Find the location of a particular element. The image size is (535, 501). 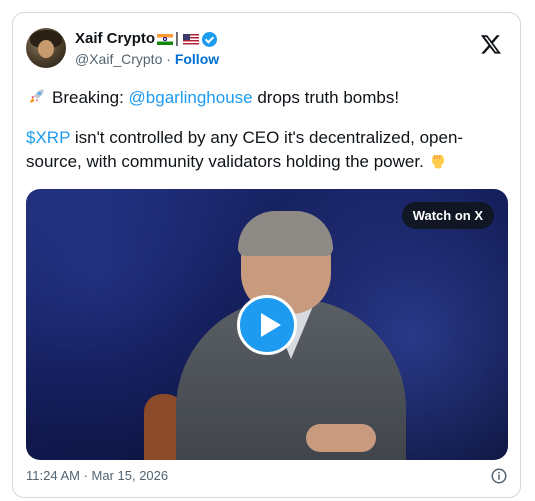

handle-row: @Xaif_Crypto · Follow is located at coordinates (147, 59).